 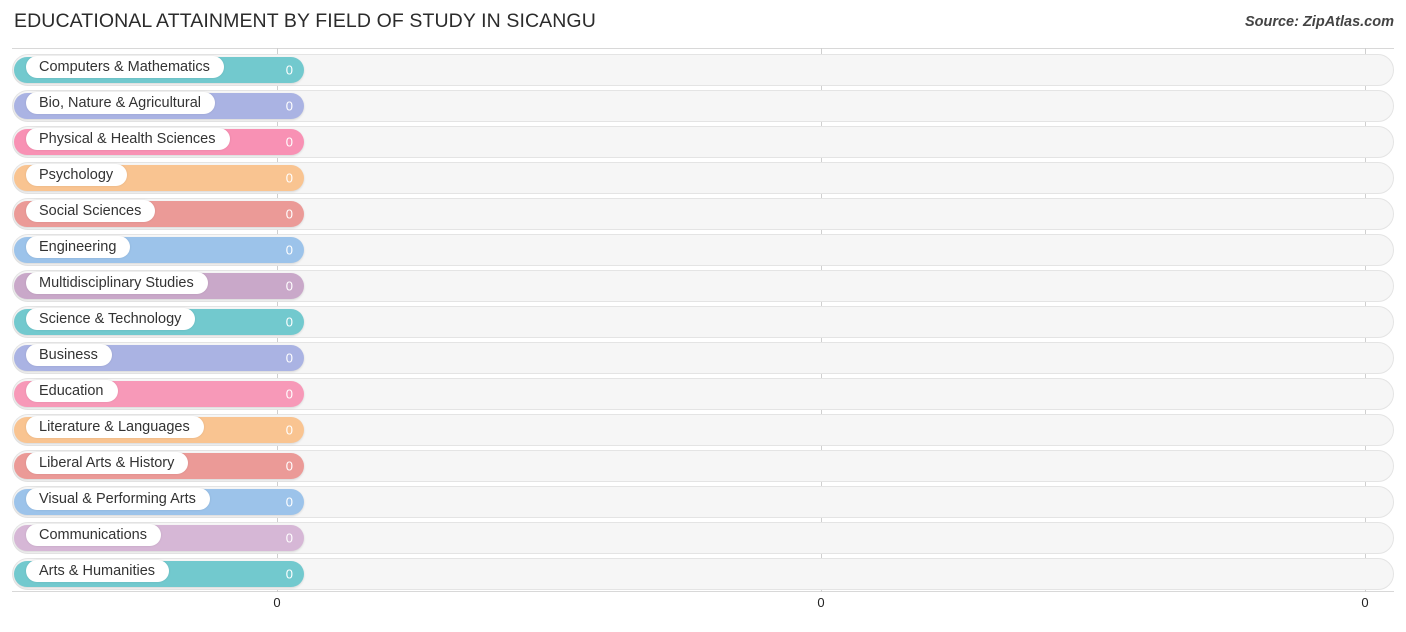 What do you see at coordinates (118, 499) in the screenshot?
I see `bar-category-label: Visual & Performing Arts` at bounding box center [118, 499].